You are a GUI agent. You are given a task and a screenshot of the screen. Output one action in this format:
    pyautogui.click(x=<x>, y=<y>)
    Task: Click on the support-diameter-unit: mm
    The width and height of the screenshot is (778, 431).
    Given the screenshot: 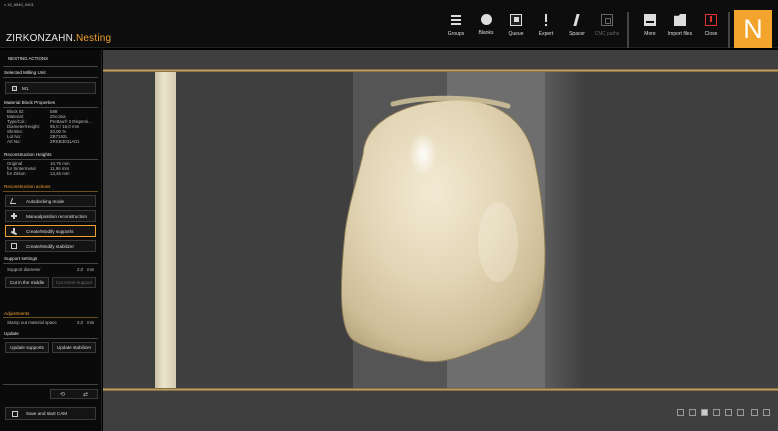 What is the action you would take?
    pyautogui.click(x=91, y=269)
    